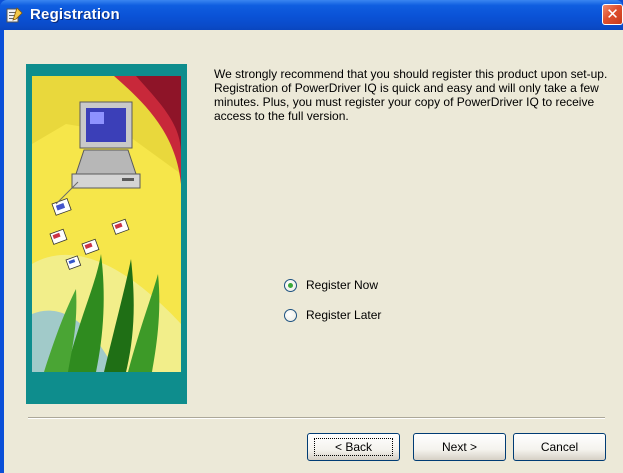 This screenshot has height=473, width=623. Describe the element at coordinates (343, 315) in the screenshot. I see `register-later-label: Register Later` at that location.